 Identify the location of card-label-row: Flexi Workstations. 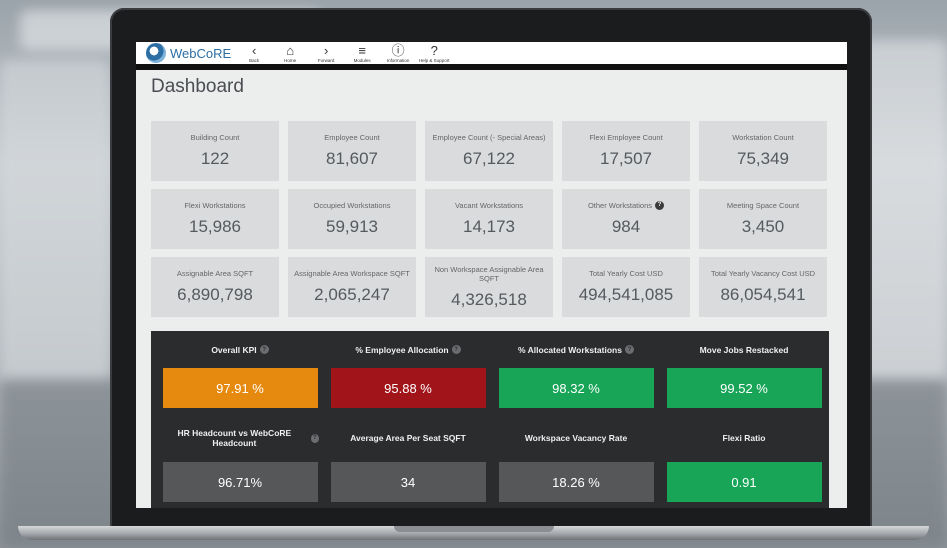
(214, 205).